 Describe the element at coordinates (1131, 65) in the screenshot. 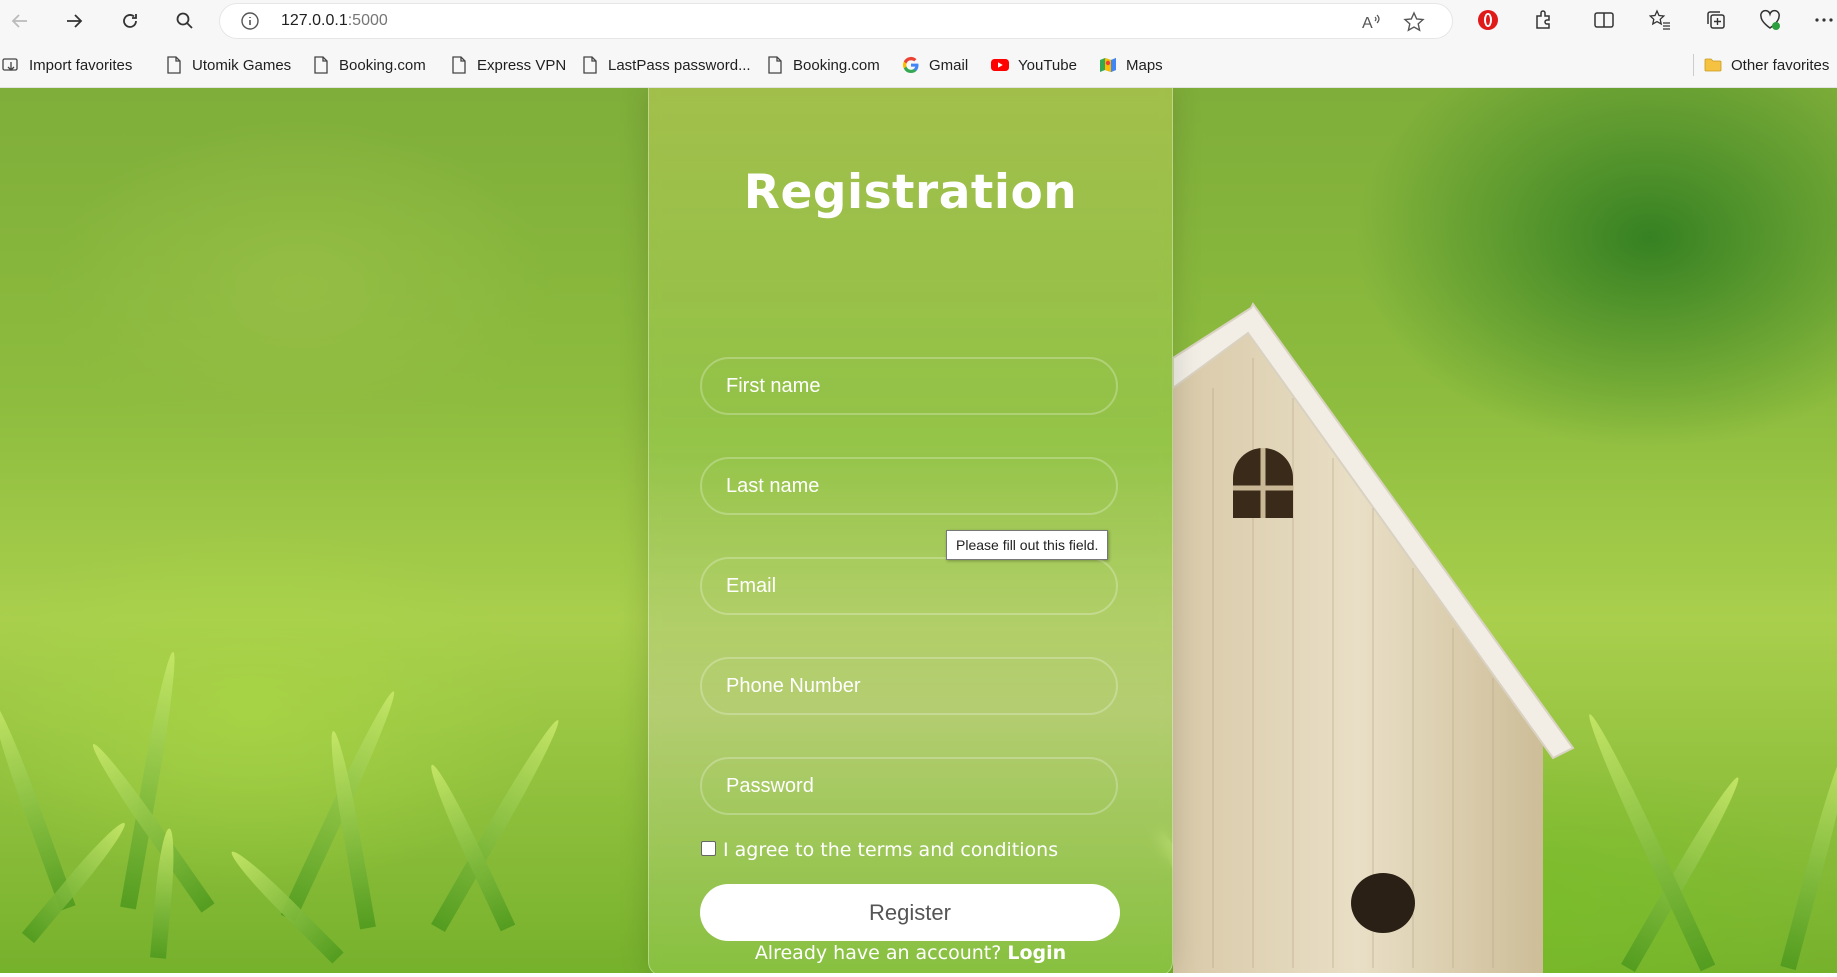

I see `favorite-maps: Maps` at that location.